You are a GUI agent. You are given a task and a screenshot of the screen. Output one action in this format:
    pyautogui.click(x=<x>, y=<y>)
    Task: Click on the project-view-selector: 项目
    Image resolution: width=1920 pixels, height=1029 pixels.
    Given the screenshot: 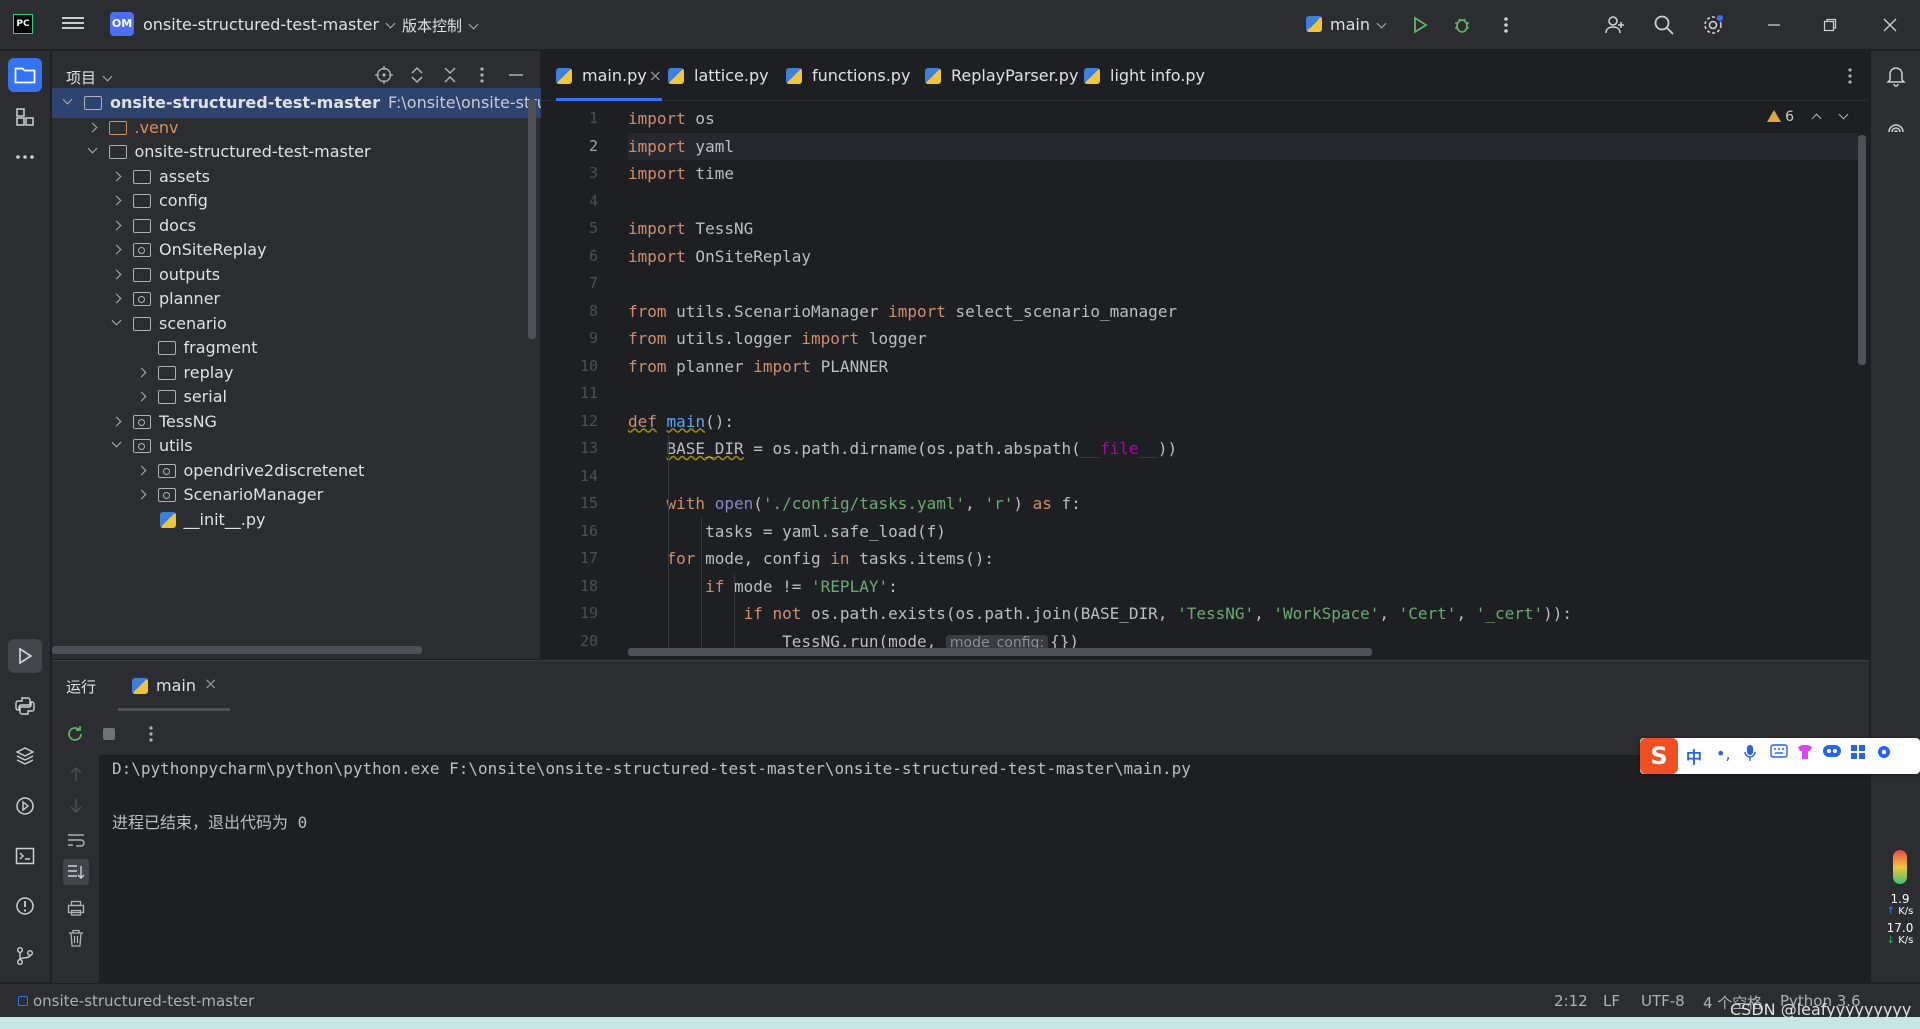 What is the action you would take?
    pyautogui.click(x=89, y=77)
    